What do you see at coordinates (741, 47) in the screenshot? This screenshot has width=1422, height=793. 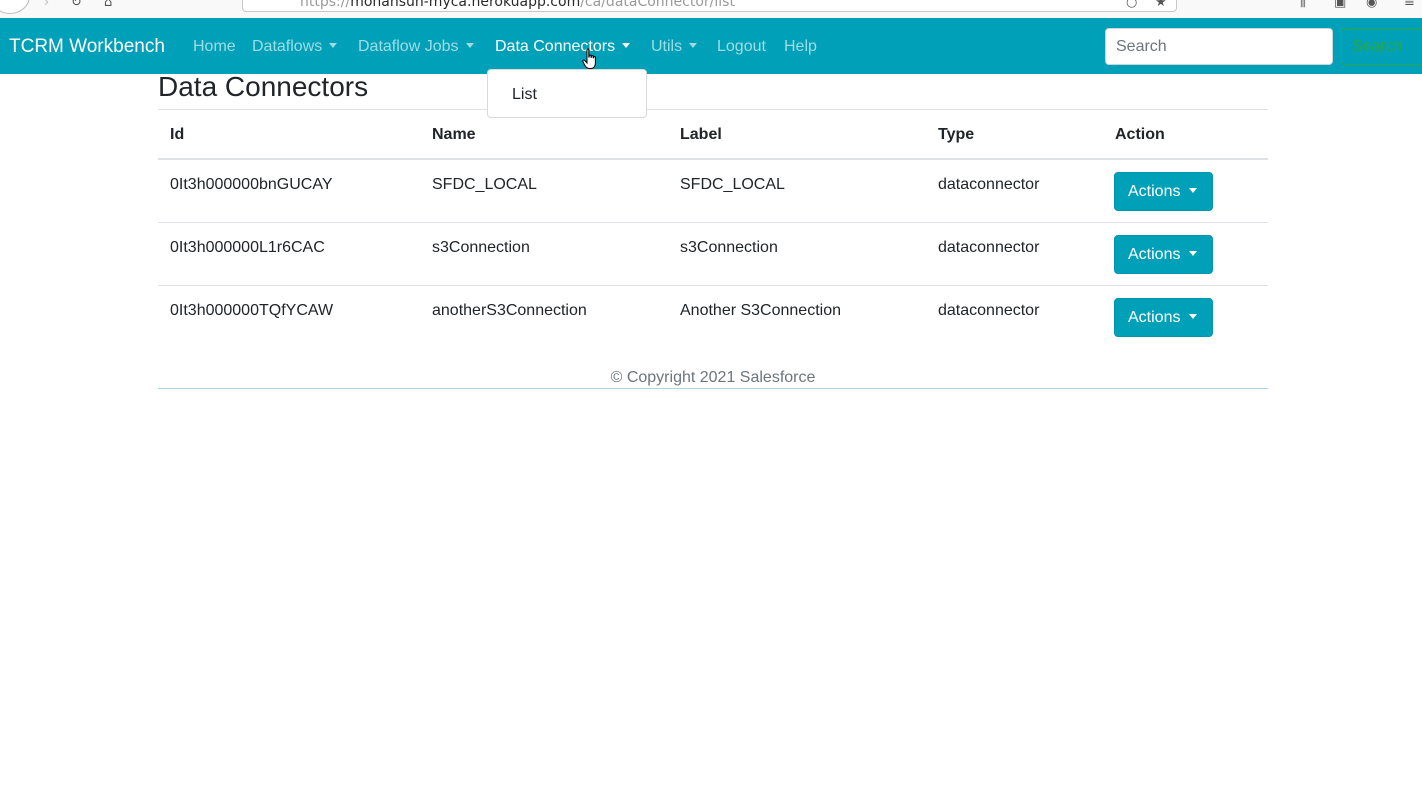 I see `nav-logout: Logout` at bounding box center [741, 47].